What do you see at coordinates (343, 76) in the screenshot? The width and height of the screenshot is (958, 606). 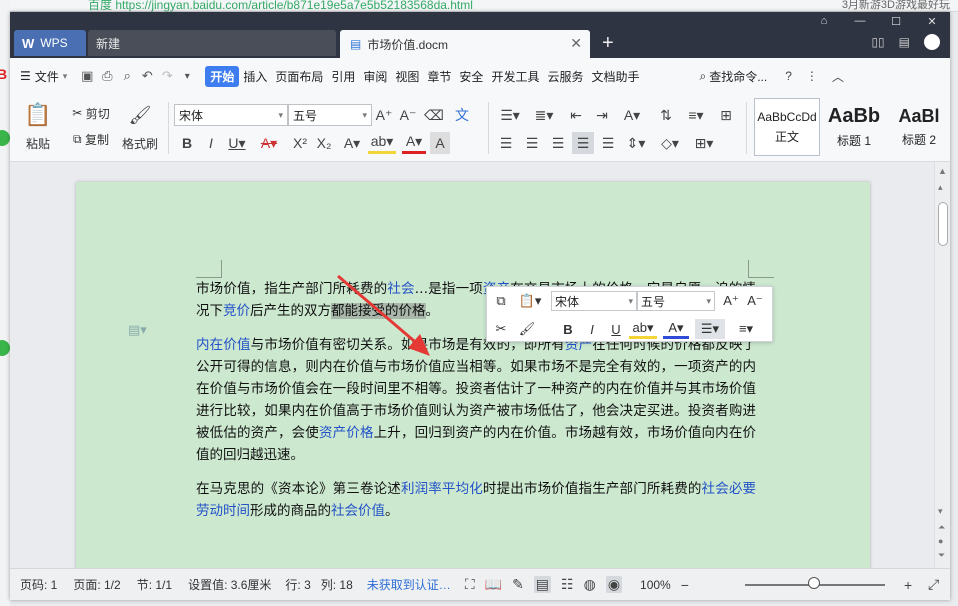 I see `tab-references: 引用` at bounding box center [343, 76].